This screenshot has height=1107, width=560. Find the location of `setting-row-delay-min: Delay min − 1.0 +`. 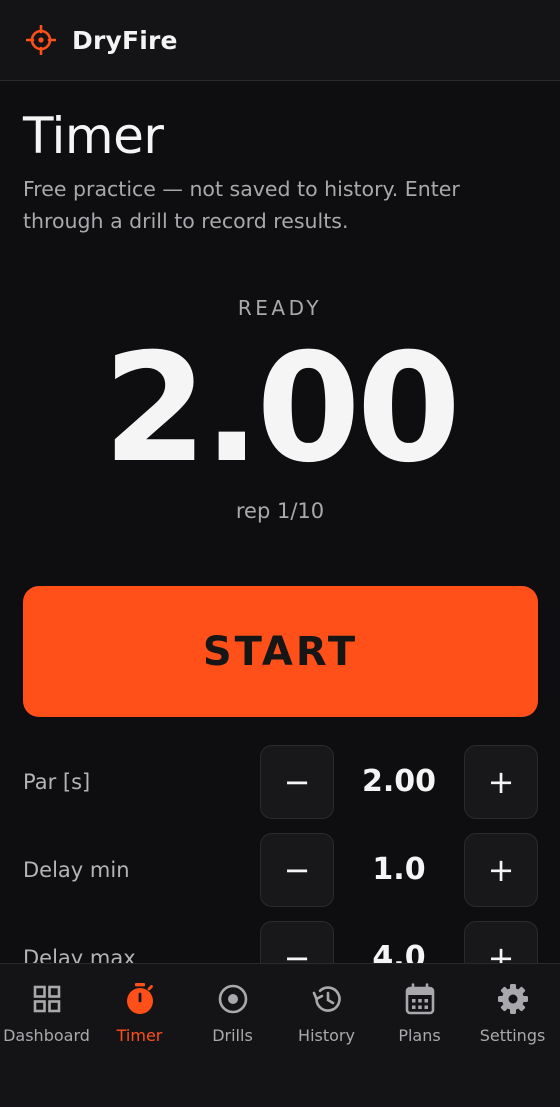

setting-row-delay-min: Delay min − 1.0 + is located at coordinates (280, 870).